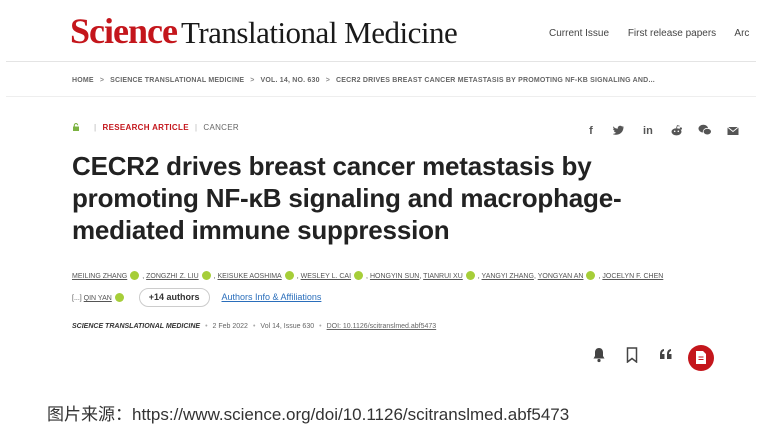  What do you see at coordinates (599, 358) in the screenshot?
I see `alert-bell-icon` at bounding box center [599, 358].